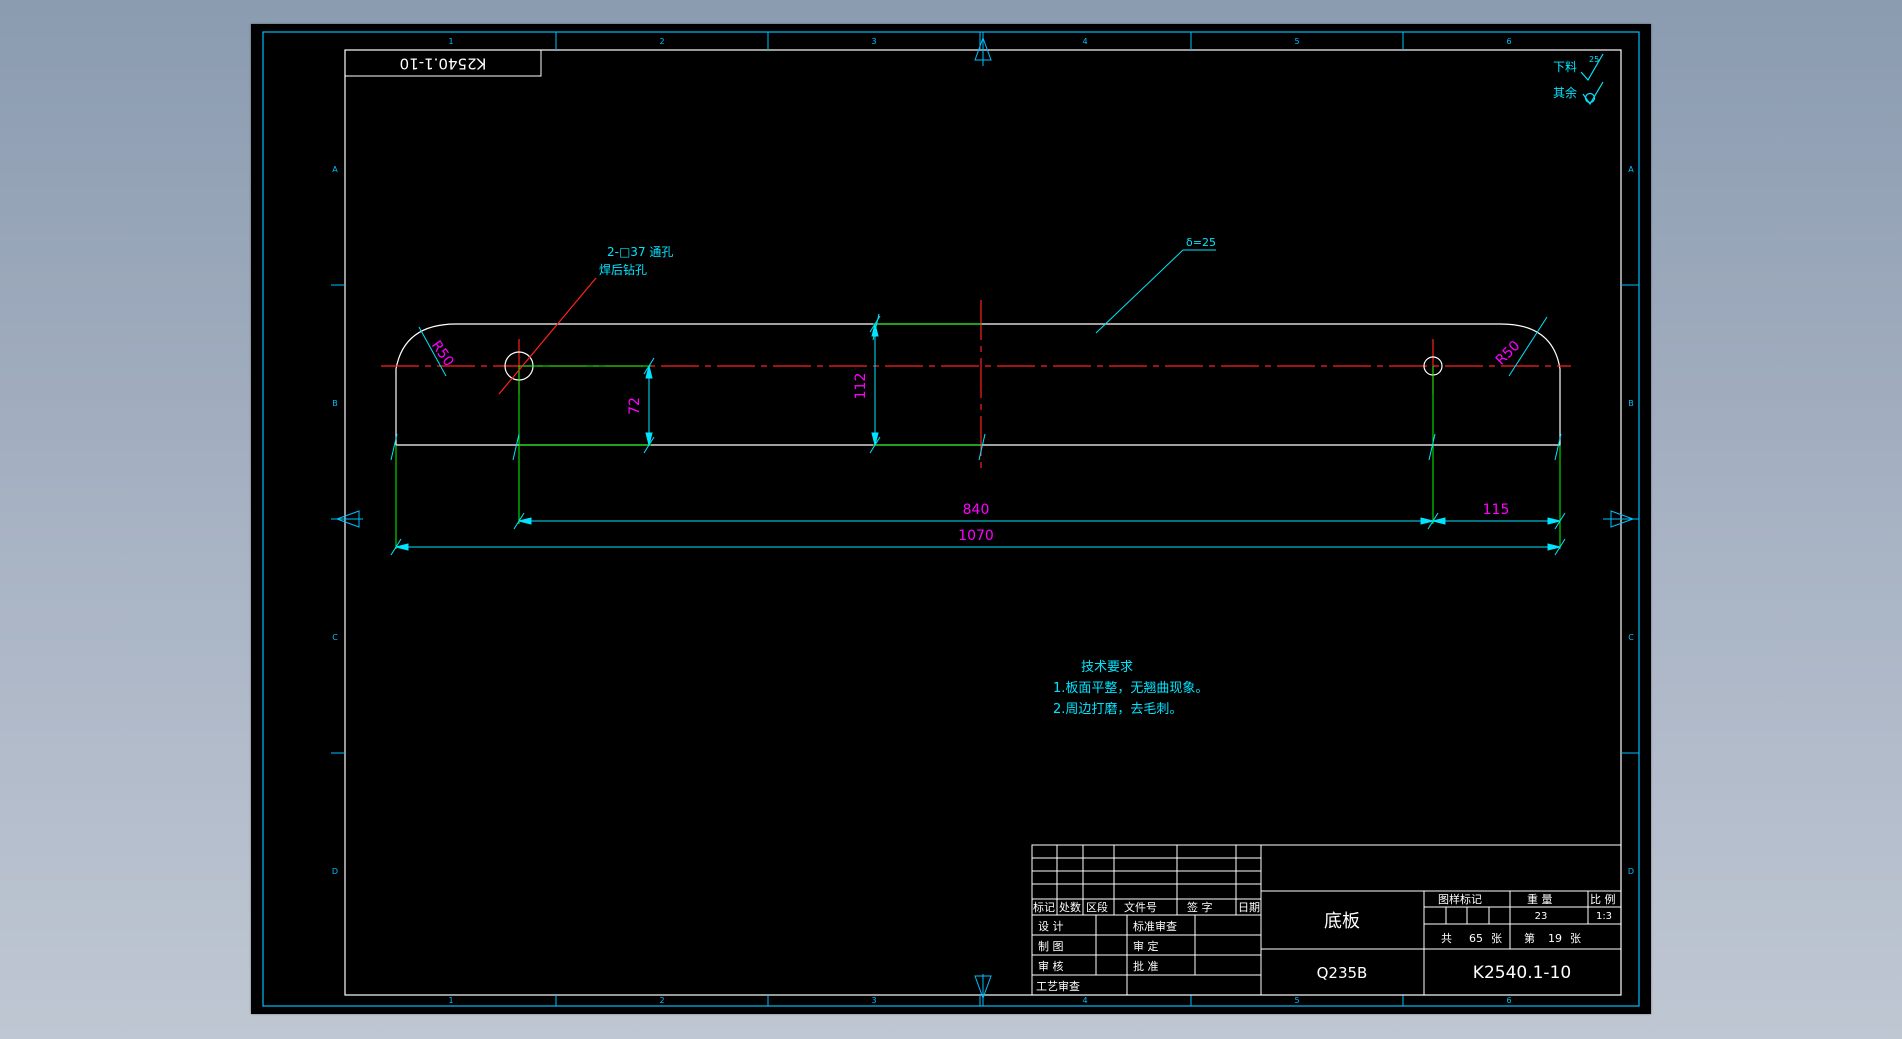  I want to click on zone-label-bottom-3: 3, so click(873, 1000).